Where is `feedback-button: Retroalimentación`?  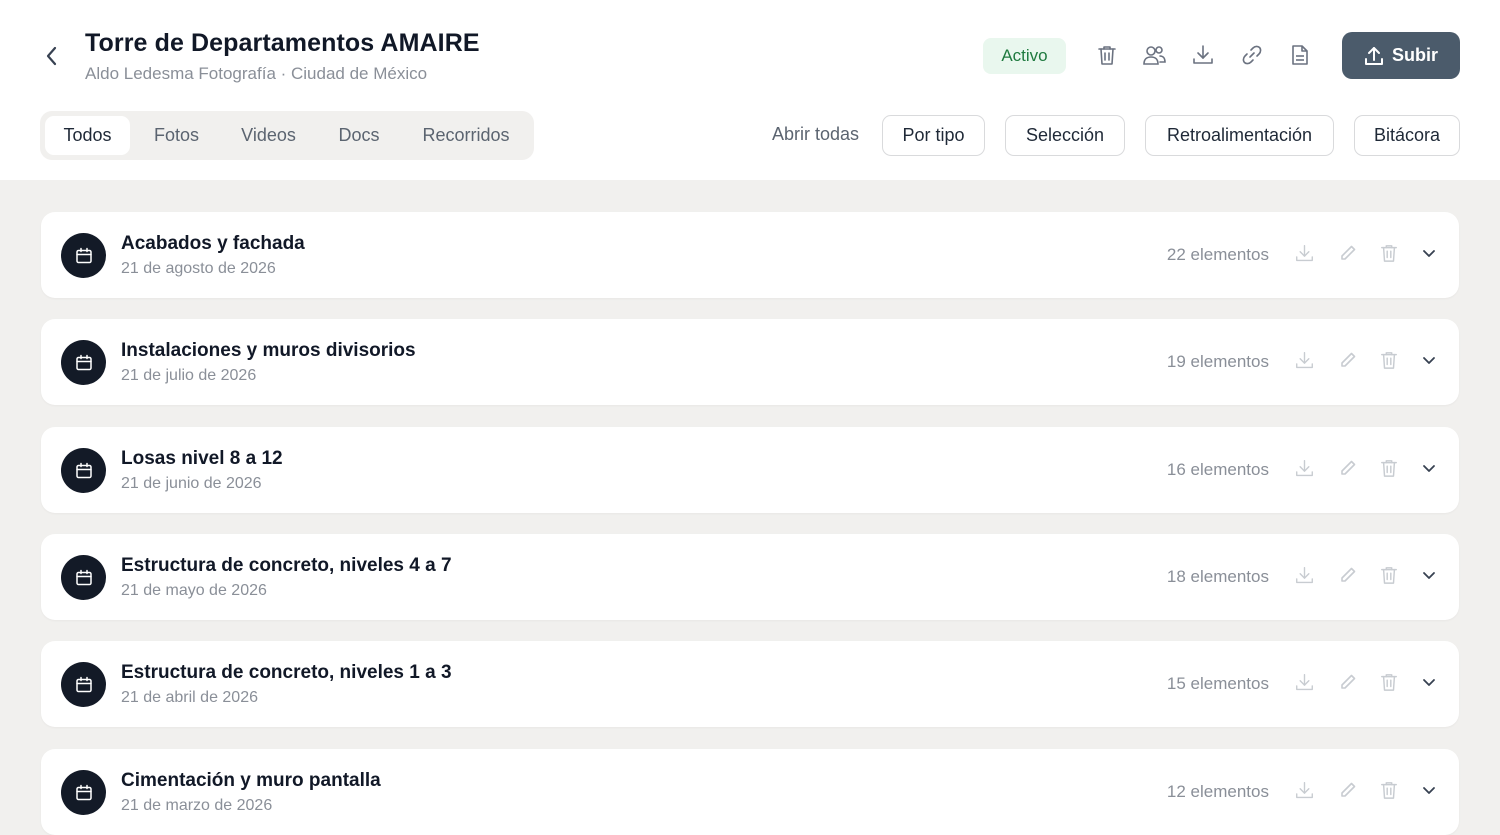
feedback-button: Retroalimentación is located at coordinates (1239, 135).